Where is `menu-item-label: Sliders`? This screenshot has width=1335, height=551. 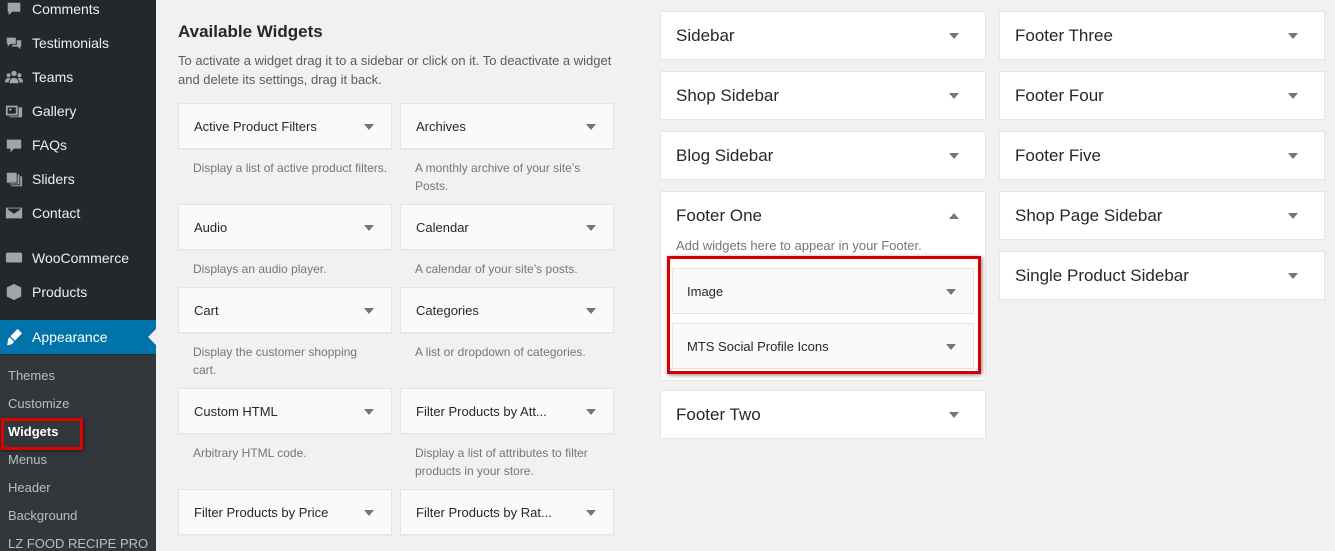 menu-item-label: Sliders is located at coordinates (53, 179).